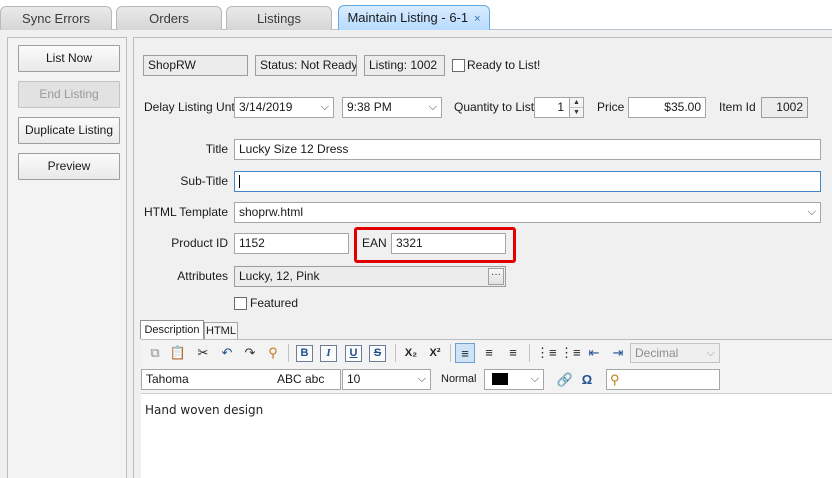 Image resolution: width=832 pixels, height=478 pixels. I want to click on html-template-label: HTML Template, so click(185, 212).